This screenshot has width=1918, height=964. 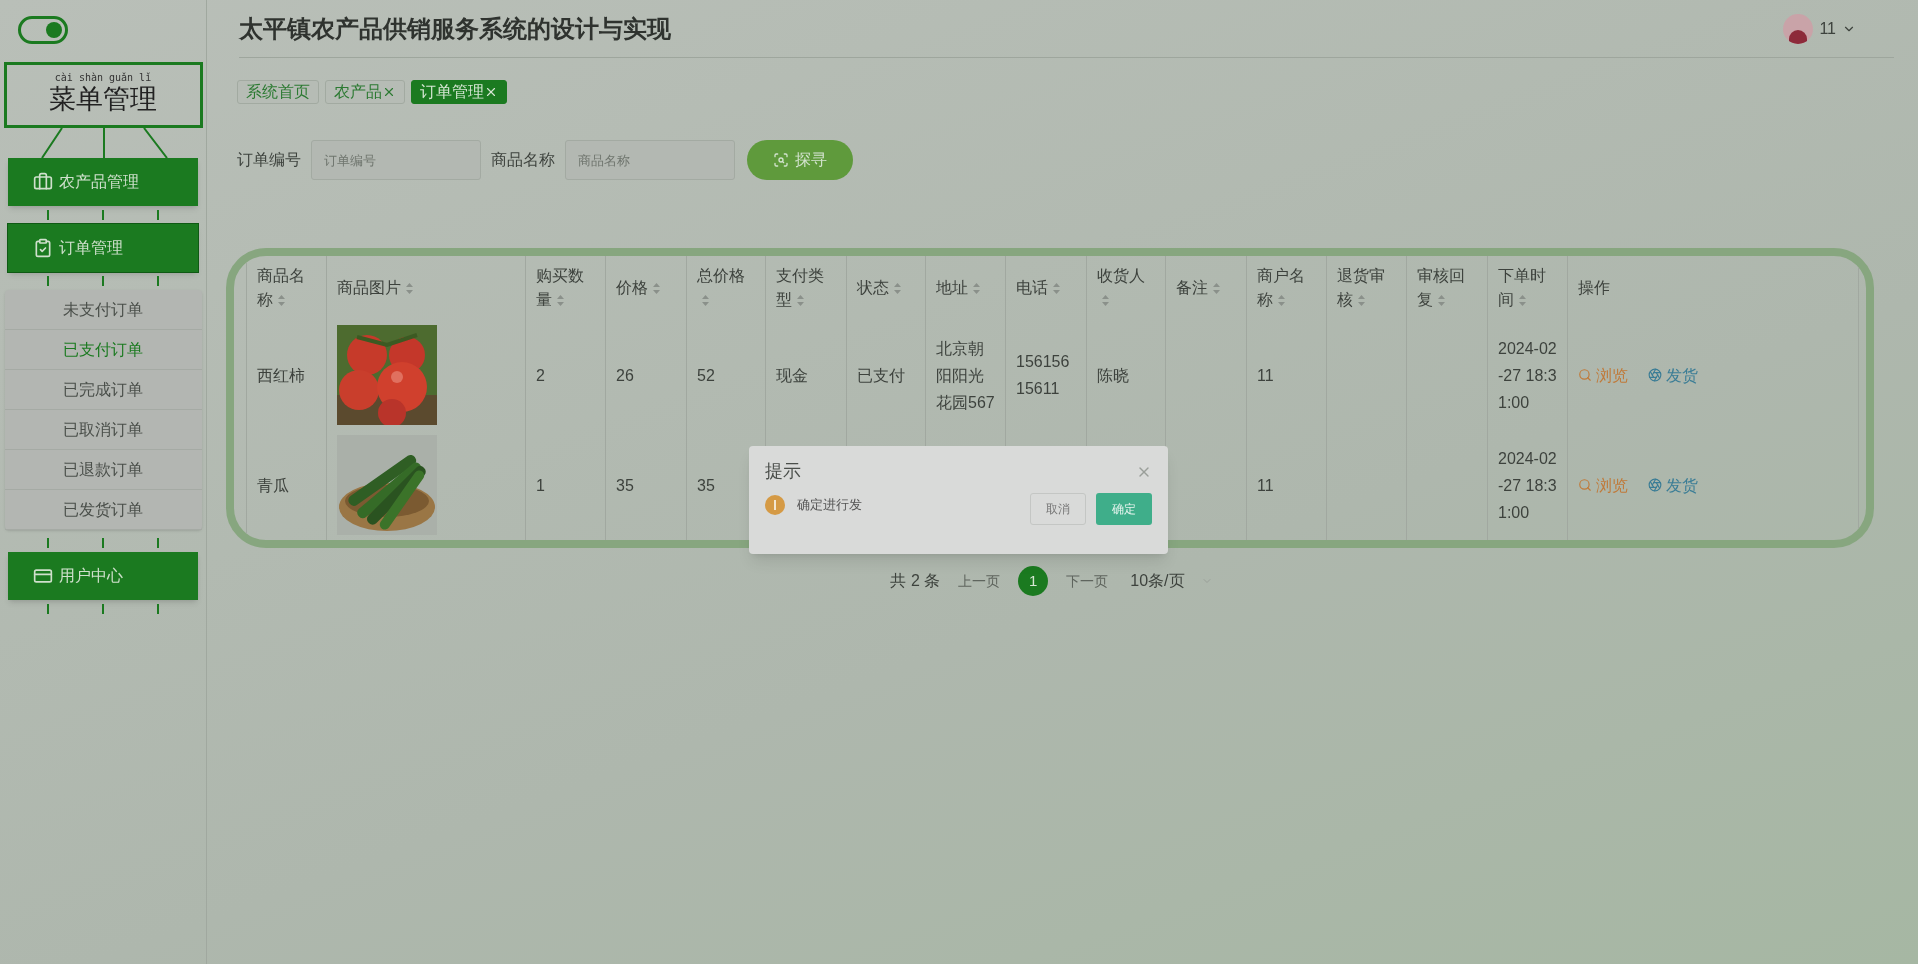 I want to click on clipboard-icon, so click(x=43, y=248).